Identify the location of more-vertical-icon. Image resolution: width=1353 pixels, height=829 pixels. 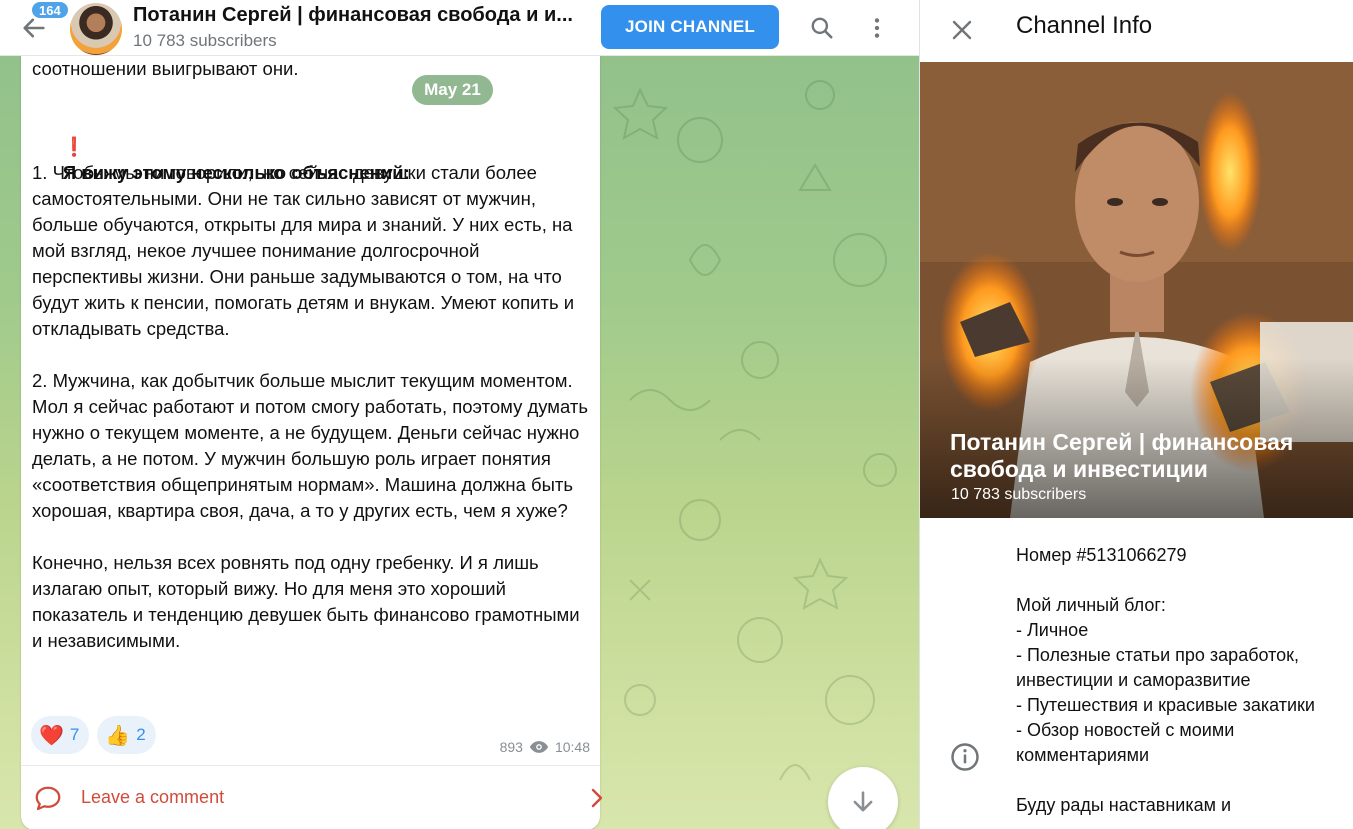
(877, 28).